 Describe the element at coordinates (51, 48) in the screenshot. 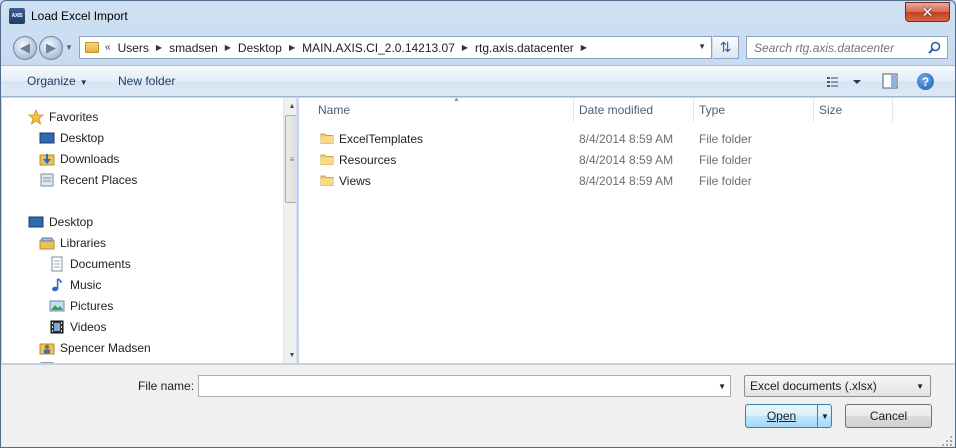

I see `forward-button: ▶` at that location.